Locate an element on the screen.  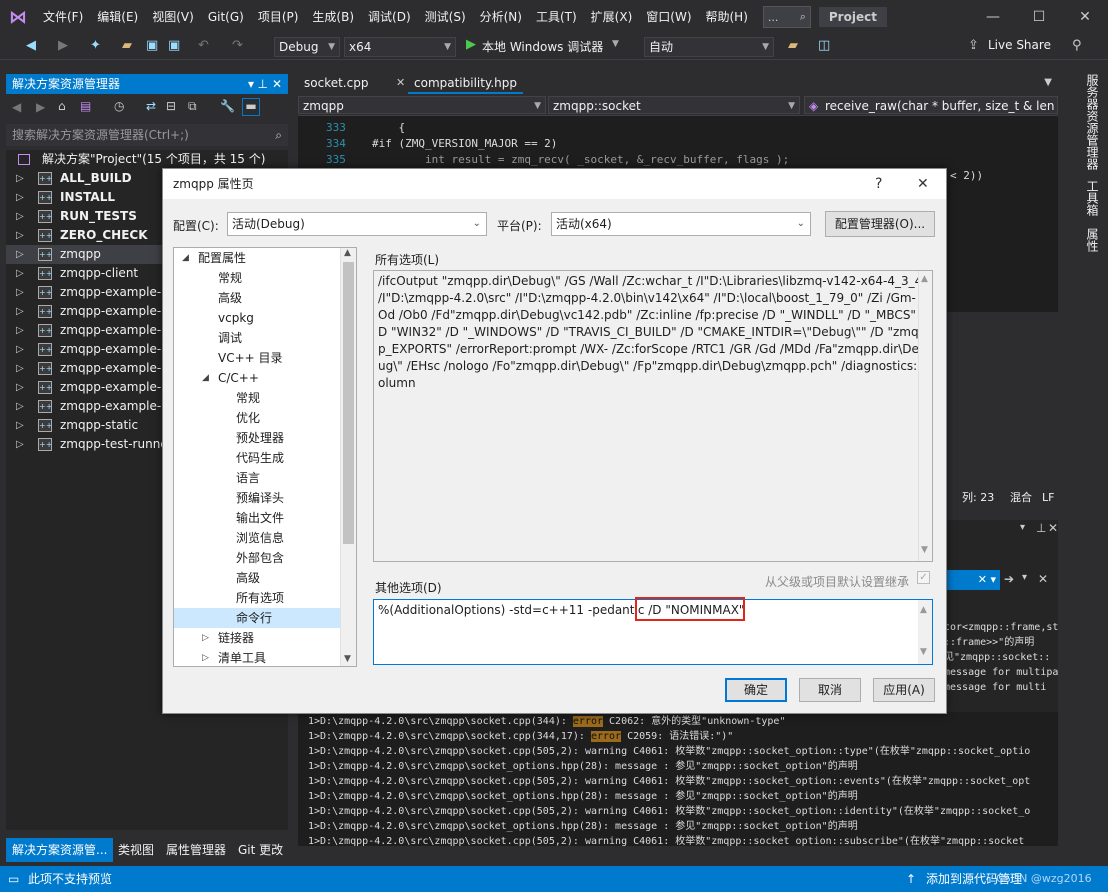
inherit-checkbox: ✓ is located at coordinates (923, 577).